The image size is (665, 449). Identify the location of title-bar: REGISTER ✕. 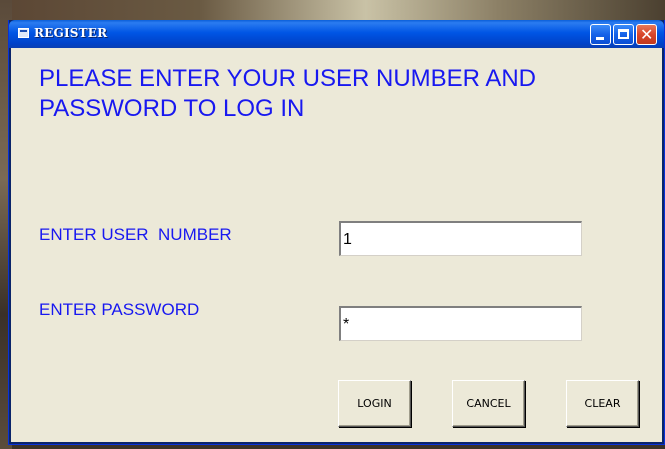
(336, 34).